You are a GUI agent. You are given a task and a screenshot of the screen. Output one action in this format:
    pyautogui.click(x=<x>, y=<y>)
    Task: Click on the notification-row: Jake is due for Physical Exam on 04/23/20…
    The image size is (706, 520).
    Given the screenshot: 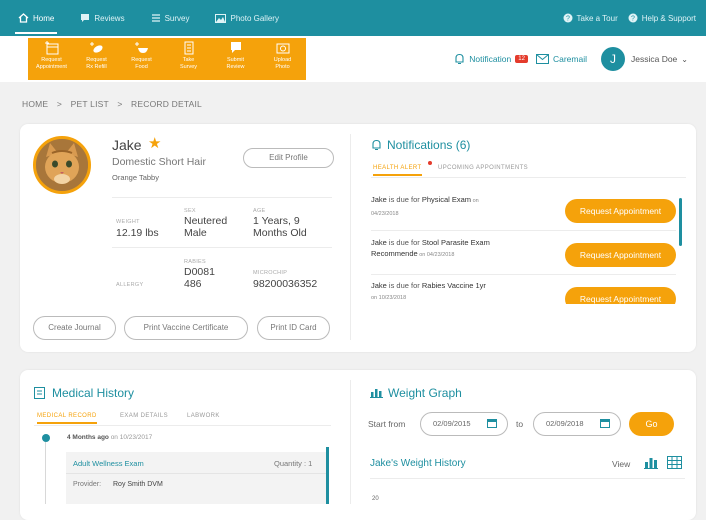 What is the action you would take?
    pyautogui.click(x=471, y=207)
    